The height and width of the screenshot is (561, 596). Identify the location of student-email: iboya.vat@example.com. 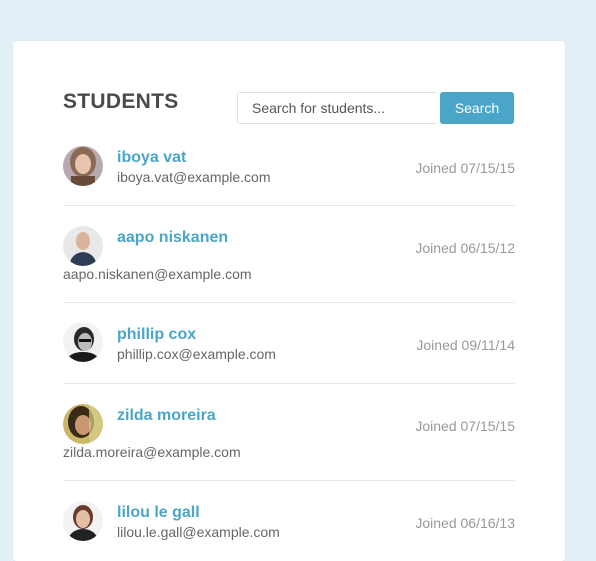
(194, 177).